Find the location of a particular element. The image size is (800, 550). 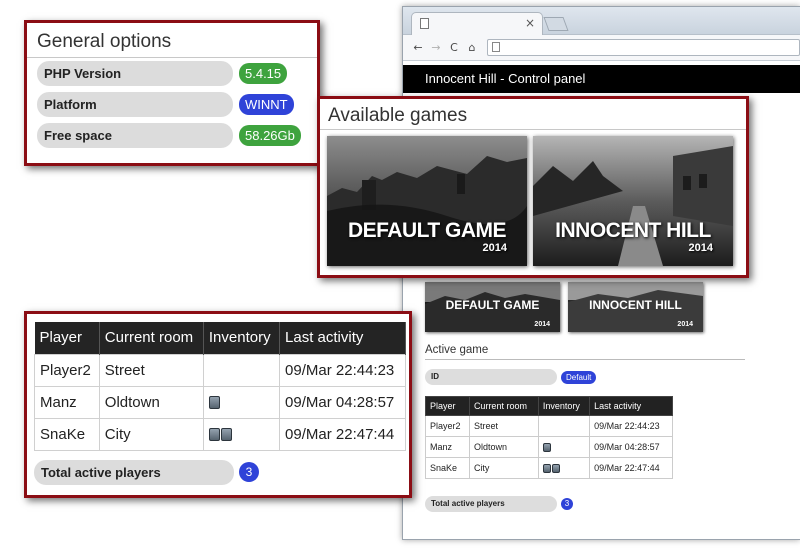

option-value-badge: 5.4.15 is located at coordinates (263, 73).